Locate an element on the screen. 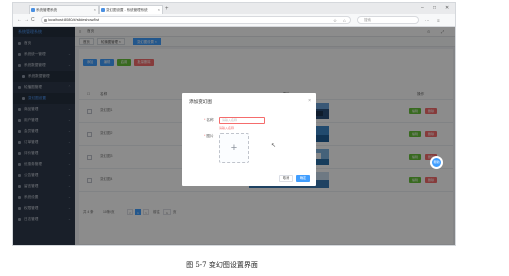  close-window-icon: ✕ is located at coordinates (447, 8).